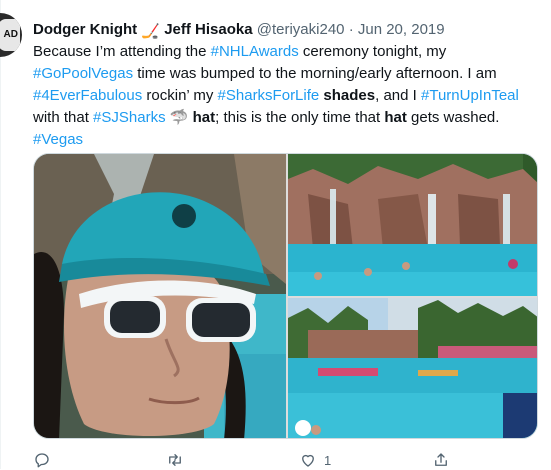  I want to click on reply-button, so click(45, 460).